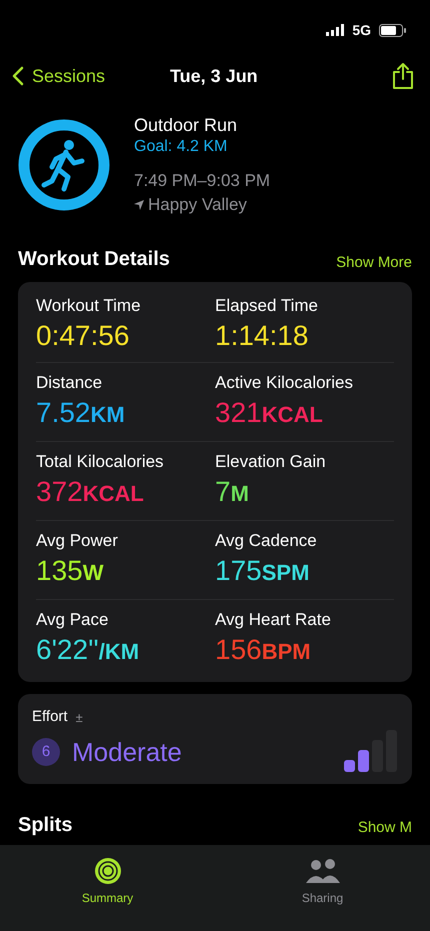 The width and height of the screenshot is (430, 931). I want to click on metric-label: Workout Time, so click(89, 306).